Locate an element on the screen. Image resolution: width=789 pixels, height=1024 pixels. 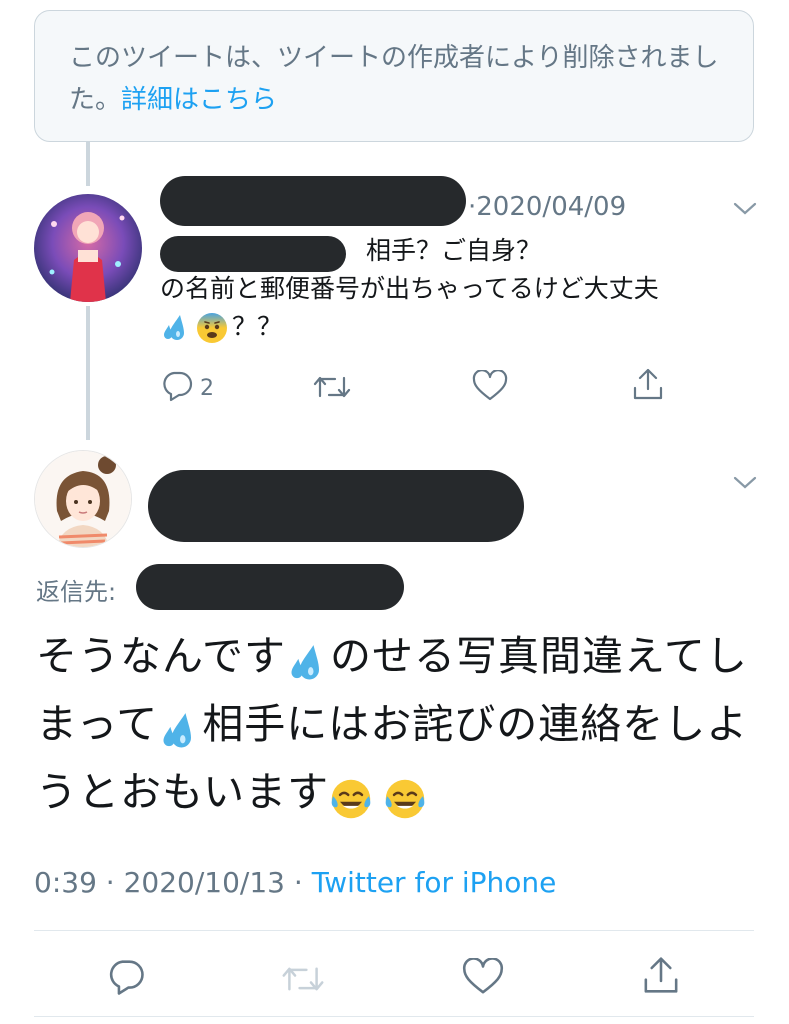
fearful-face-emoji is located at coordinates (212, 328).